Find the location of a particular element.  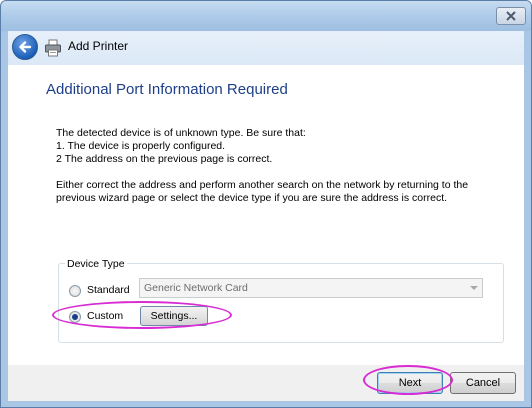

back-button is located at coordinates (25, 47).